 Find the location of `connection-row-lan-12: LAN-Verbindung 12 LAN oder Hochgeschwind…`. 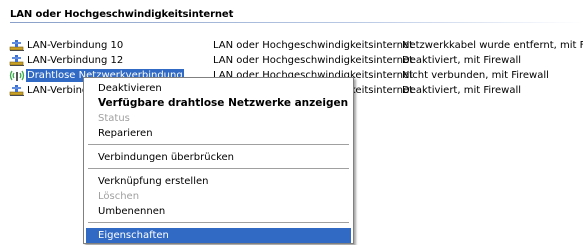

connection-row-lan-12: LAN-Verbindung 12 LAN oder Hochgeschwind… is located at coordinates (291, 60).